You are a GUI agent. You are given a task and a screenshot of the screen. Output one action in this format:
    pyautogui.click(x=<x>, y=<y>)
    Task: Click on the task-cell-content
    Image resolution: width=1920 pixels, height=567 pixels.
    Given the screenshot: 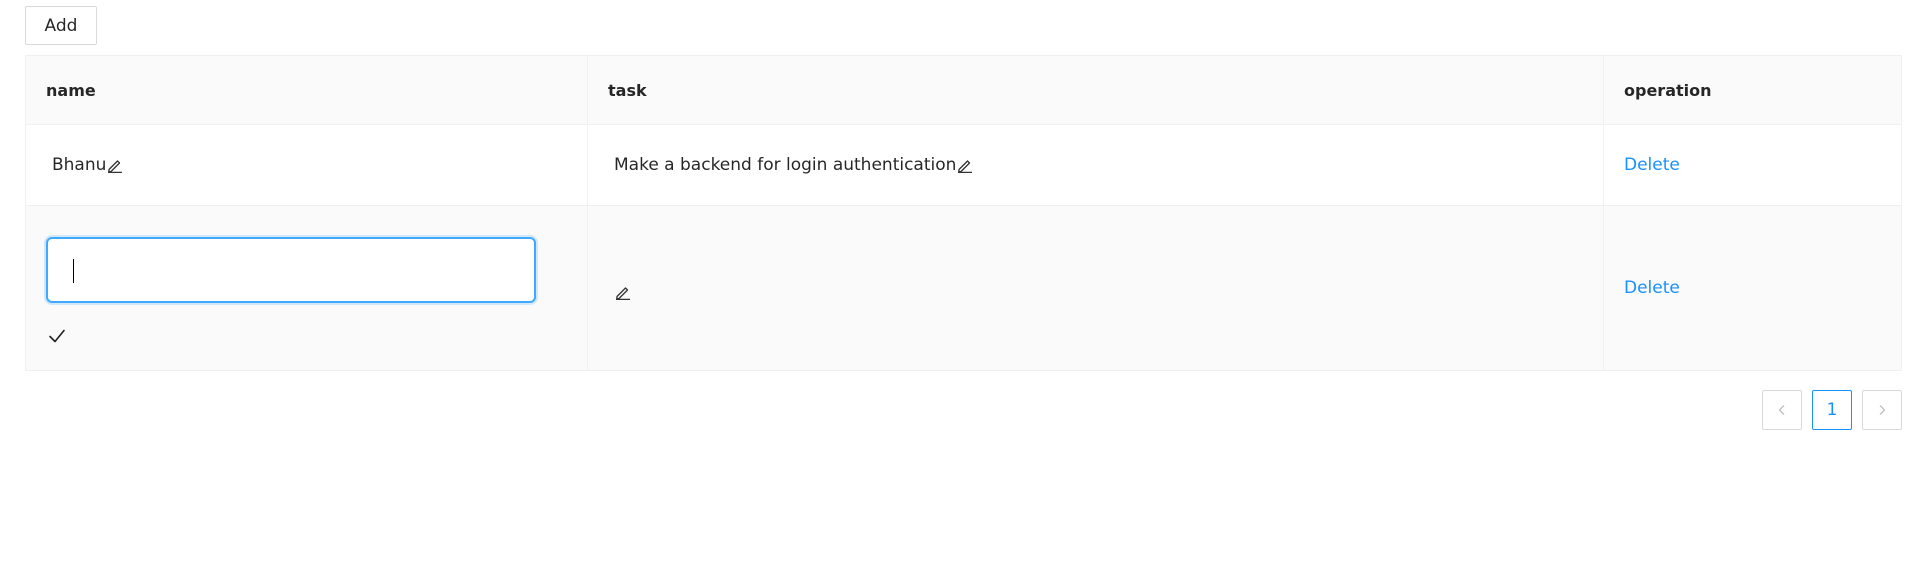 What is the action you would take?
    pyautogui.click(x=619, y=292)
    